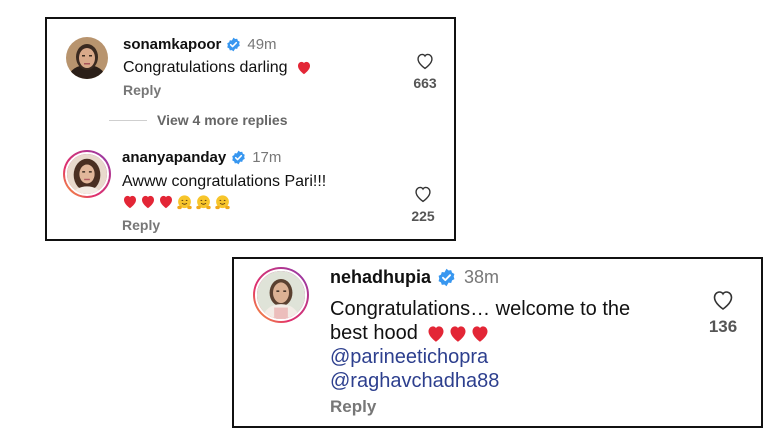 The image size is (784, 441). Describe the element at coordinates (423, 216) in the screenshot. I see `like-count: 225` at that location.